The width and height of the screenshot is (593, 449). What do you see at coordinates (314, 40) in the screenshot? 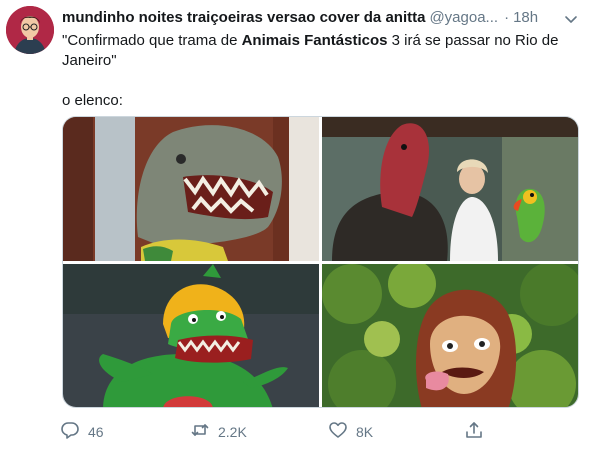
I see `text-bold-segment: Animais Fantásticos` at bounding box center [314, 40].